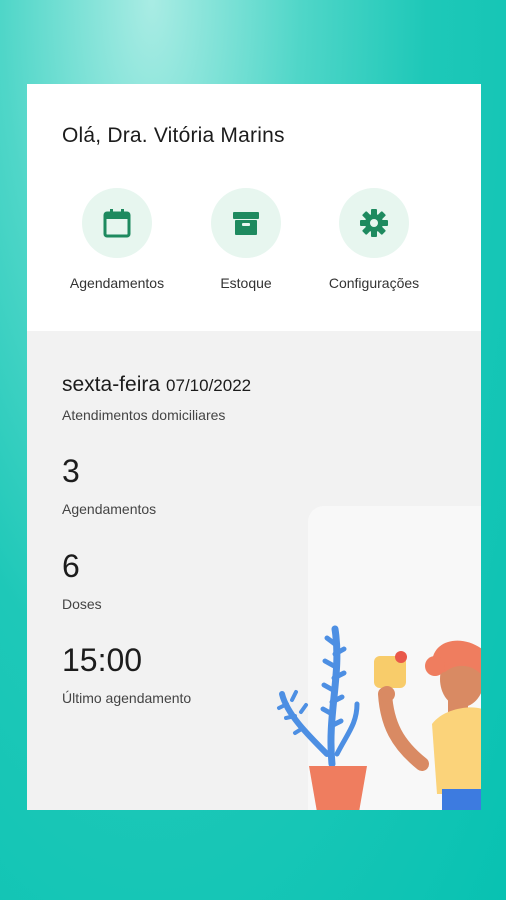 Image resolution: width=506 pixels, height=900 pixels. Describe the element at coordinates (374, 283) in the screenshot. I see `configuracoes-label: Configurações` at that location.